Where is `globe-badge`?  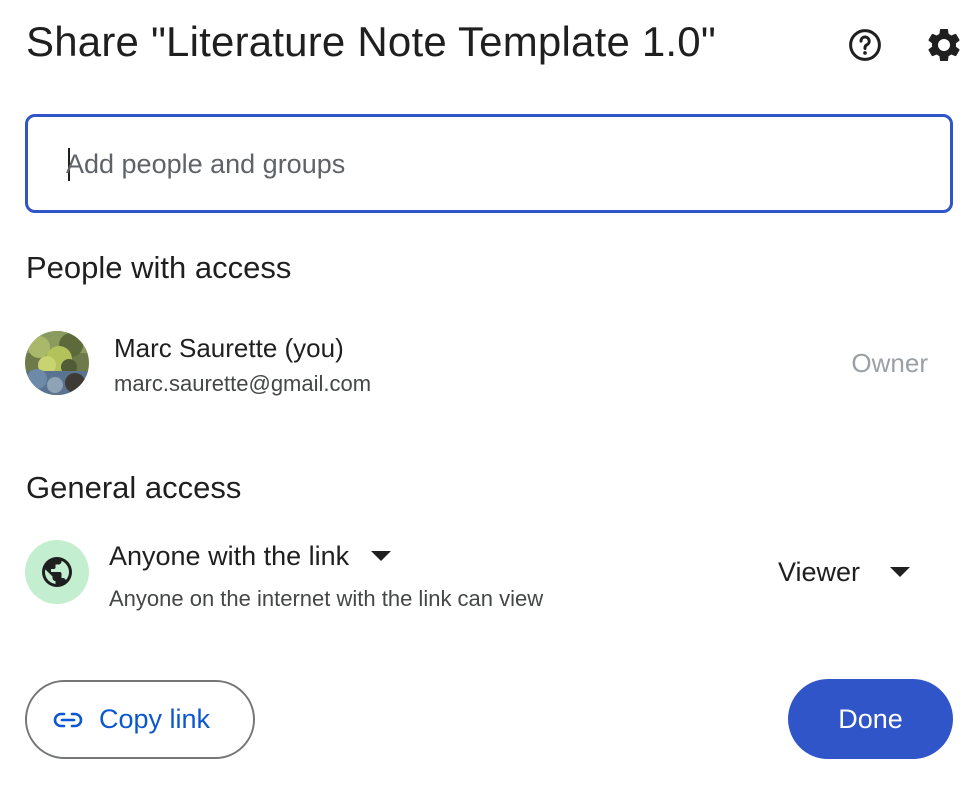
globe-badge is located at coordinates (57, 572).